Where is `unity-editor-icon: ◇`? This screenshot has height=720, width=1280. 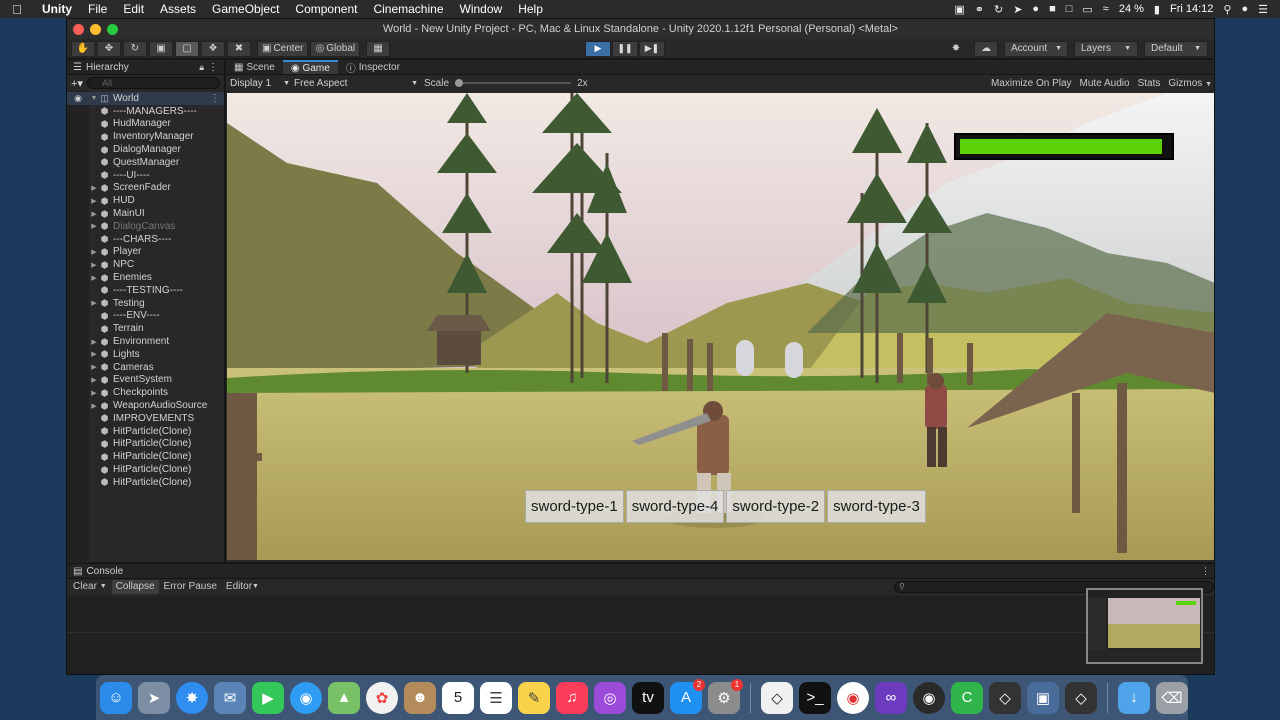
unity-editor-icon: ◇ is located at coordinates (1005, 697).